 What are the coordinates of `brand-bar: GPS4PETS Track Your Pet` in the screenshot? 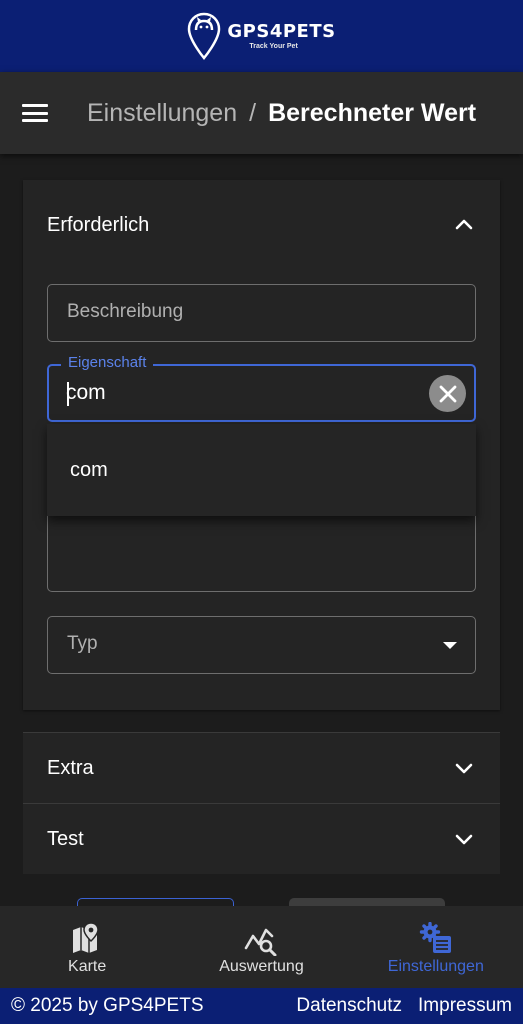 It's located at (261, 36).